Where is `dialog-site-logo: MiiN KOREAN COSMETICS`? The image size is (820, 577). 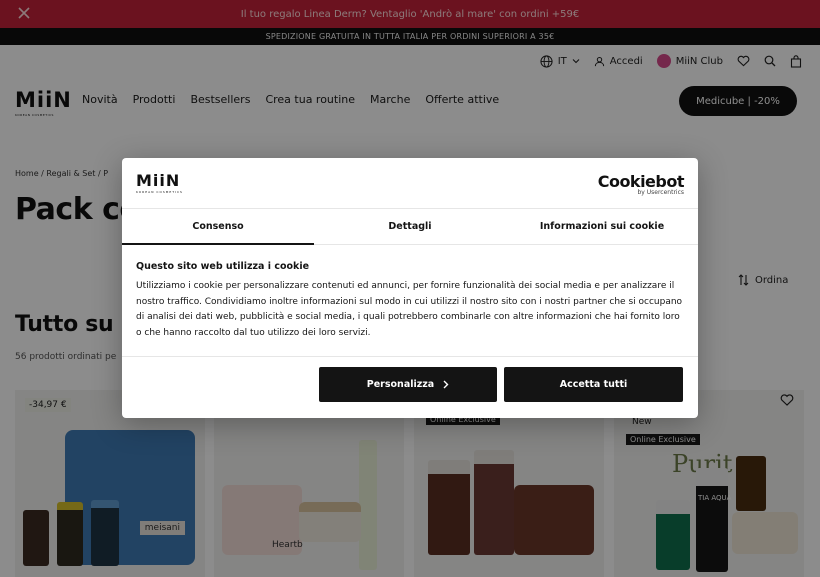 dialog-site-logo: MiiN KOREAN COSMETICS is located at coordinates (159, 182).